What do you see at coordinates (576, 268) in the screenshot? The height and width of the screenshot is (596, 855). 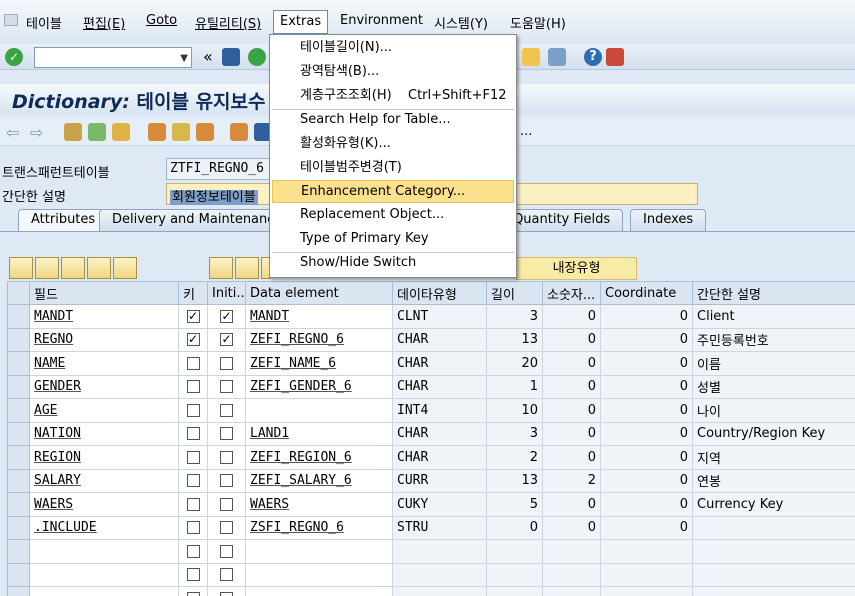 I see `built-in-type-button: 내장유형` at bounding box center [576, 268].